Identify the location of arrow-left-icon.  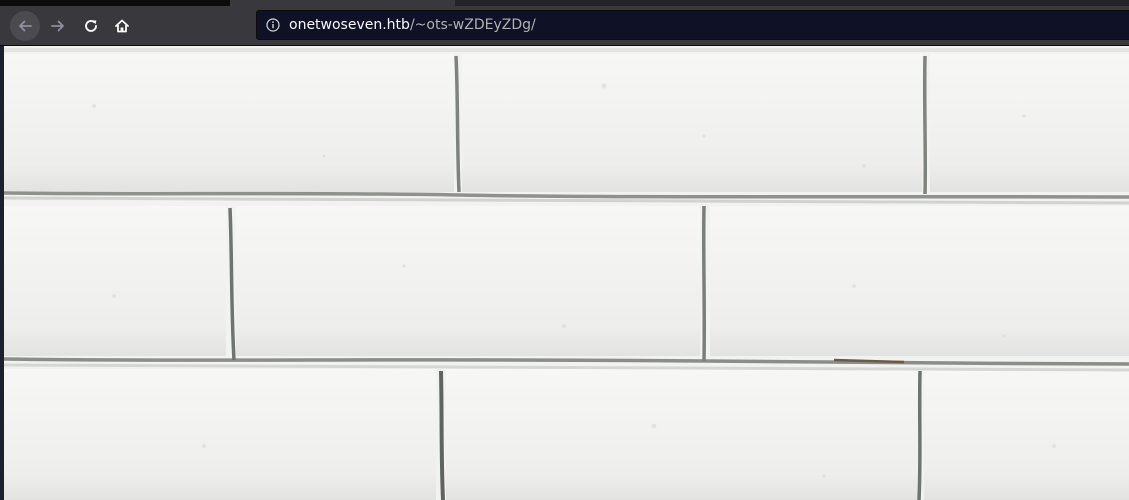
(25, 26).